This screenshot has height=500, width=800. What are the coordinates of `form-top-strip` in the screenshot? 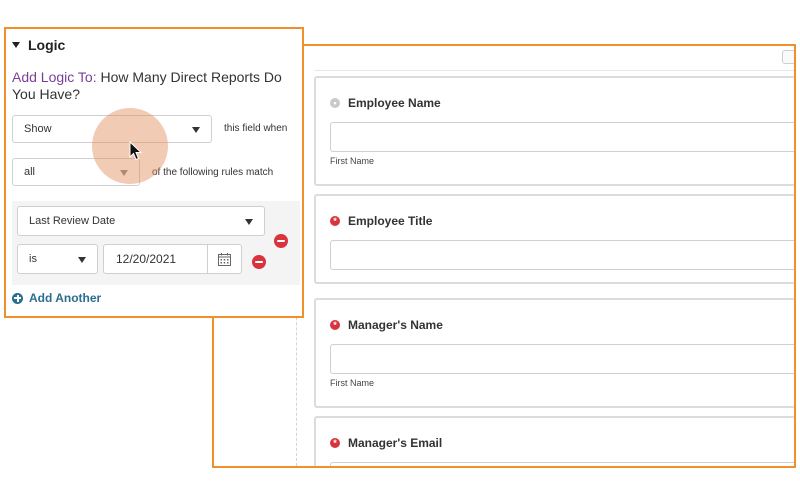 It's located at (554, 58).